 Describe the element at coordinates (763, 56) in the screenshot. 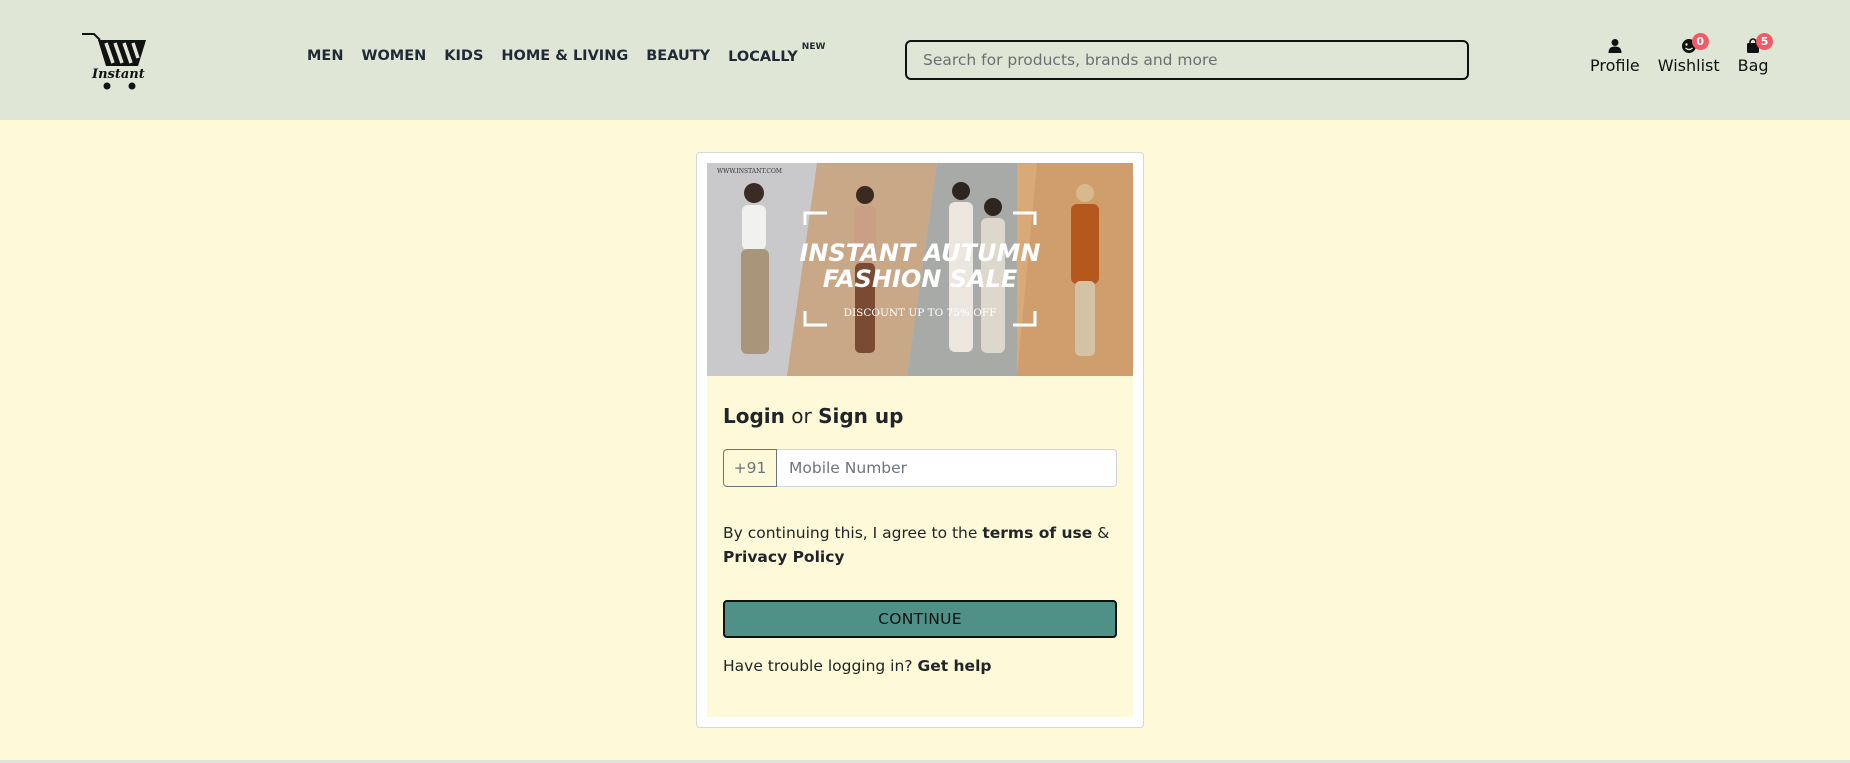

I see `nav-item-locally-label: LOCALLY` at that location.